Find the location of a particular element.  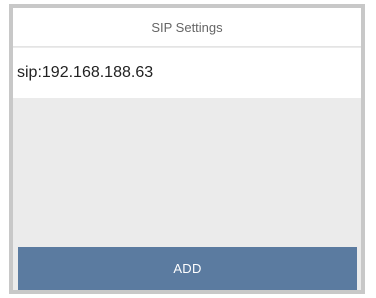

sip-entry-address: sip:192.168.188.63 is located at coordinates (85, 72).